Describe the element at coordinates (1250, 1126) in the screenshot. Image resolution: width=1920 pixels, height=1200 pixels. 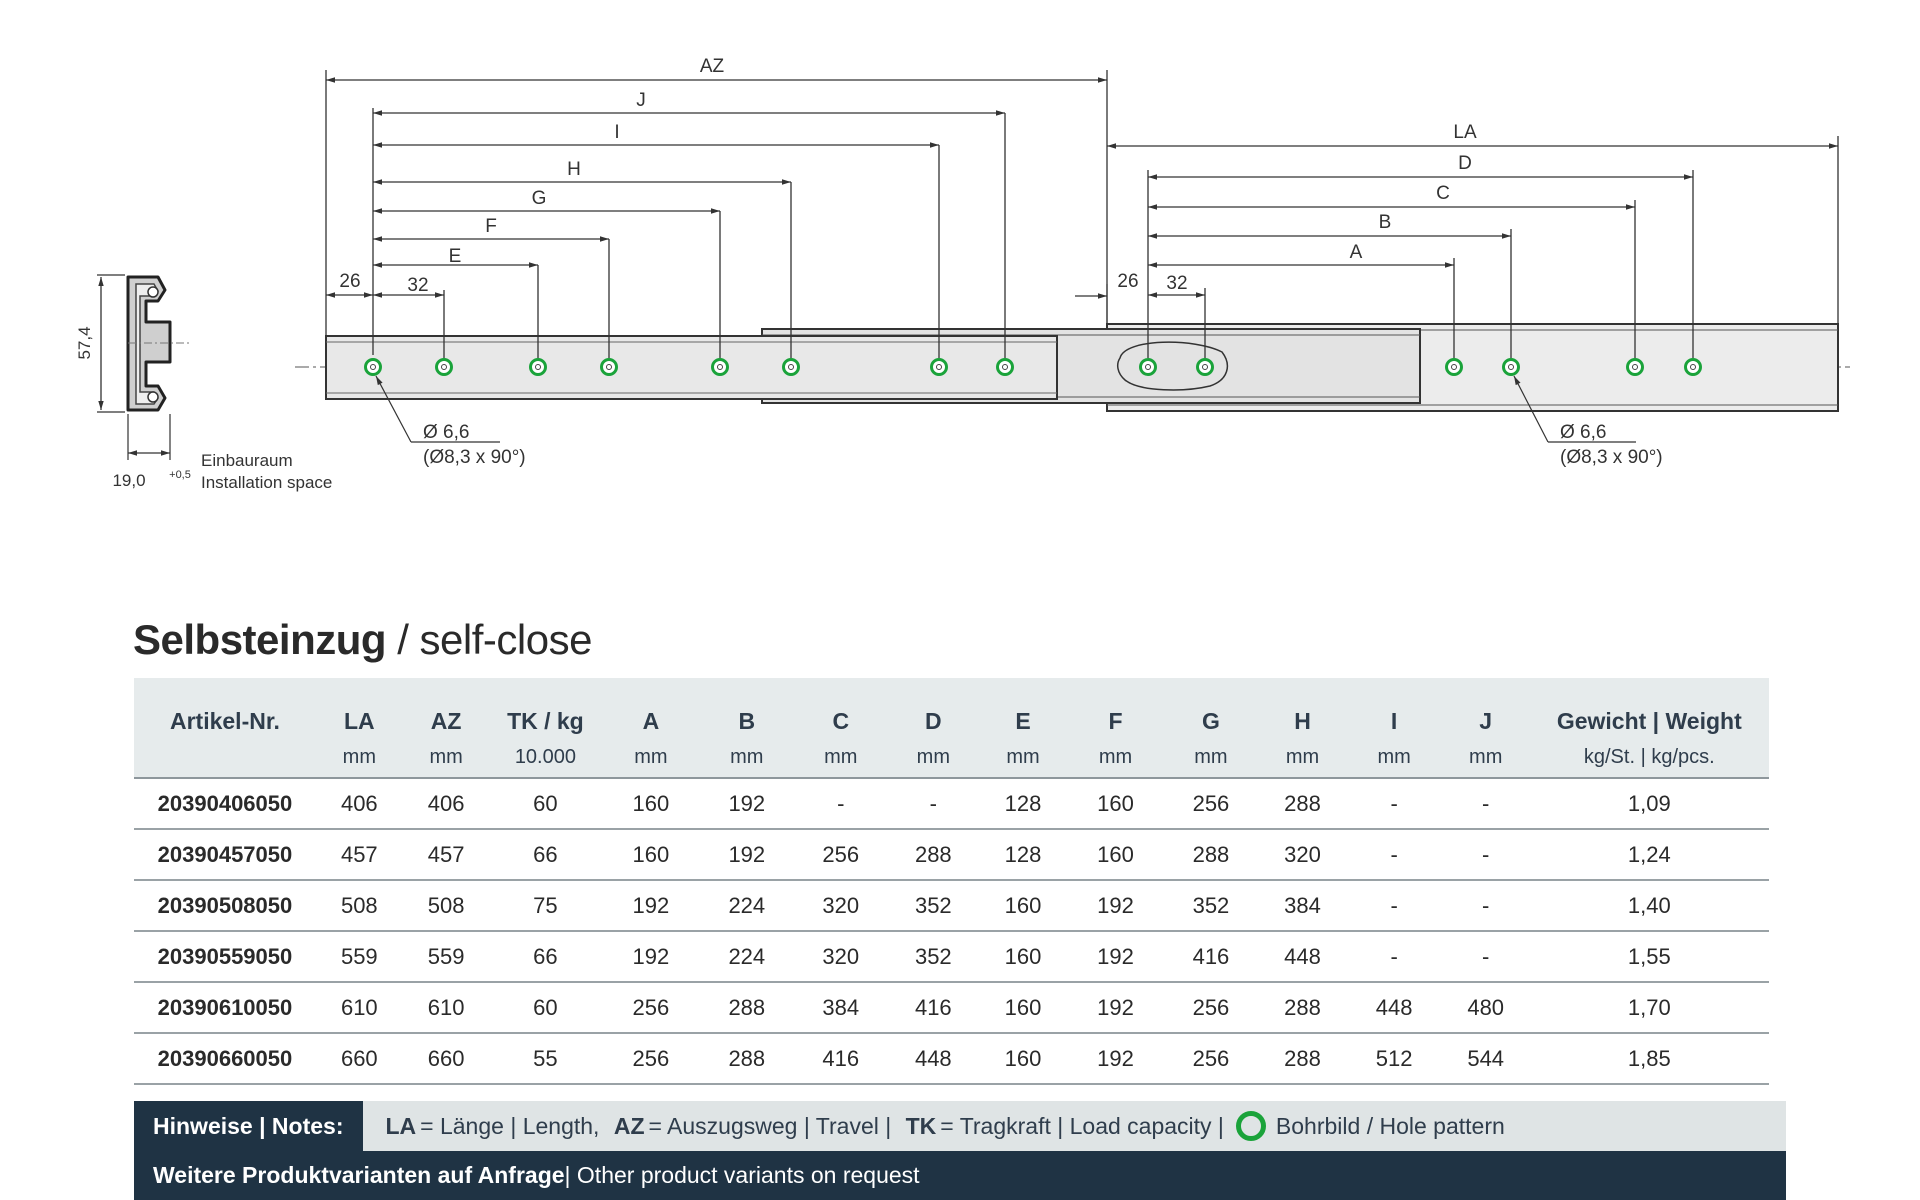
I see `hole-pattern-ring-icon` at that location.